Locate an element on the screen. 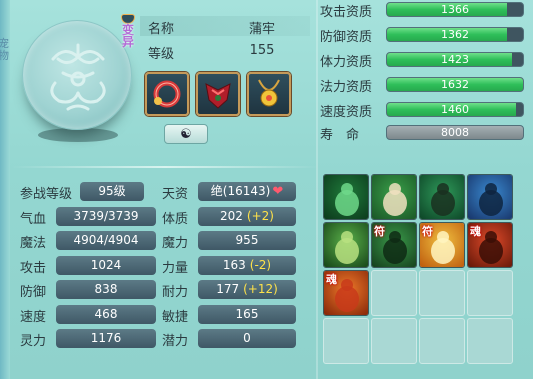  qualification-label: 防御资质 is located at coordinates (346, 37).